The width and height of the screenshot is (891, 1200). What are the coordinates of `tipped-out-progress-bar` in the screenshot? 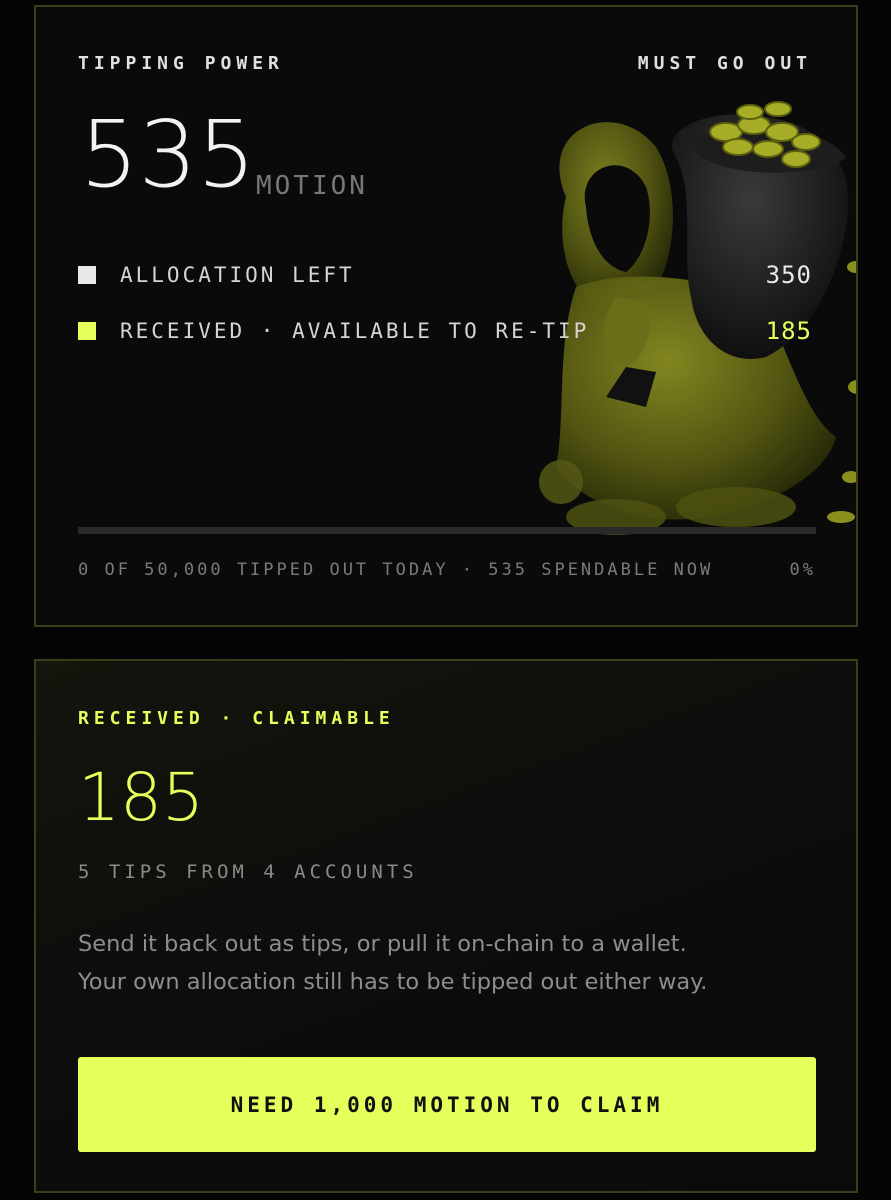 It's located at (447, 530).